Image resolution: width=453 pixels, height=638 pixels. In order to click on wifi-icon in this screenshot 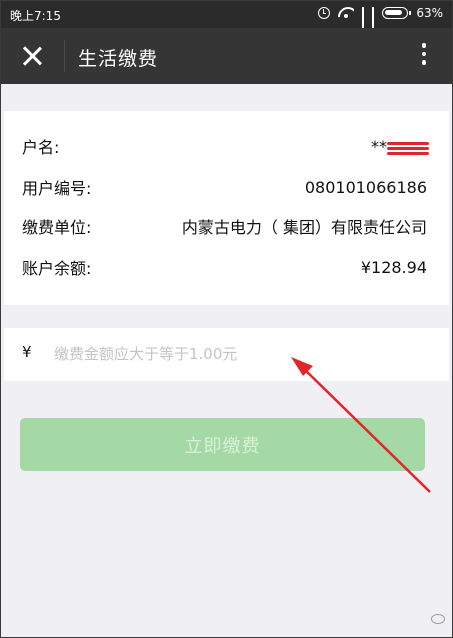, I will do `click(346, 13)`.